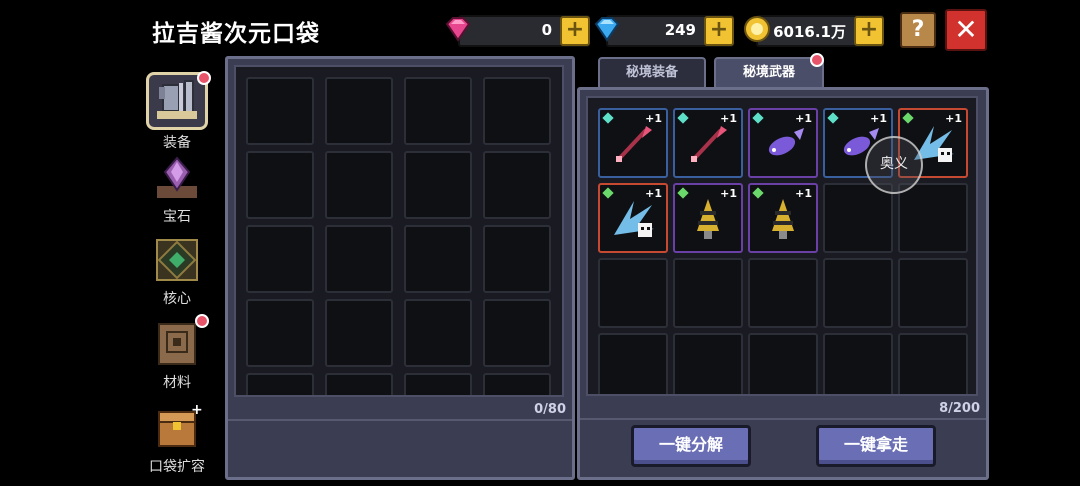  I want to click on sidebar-item-equipment: 装备, so click(177, 111).